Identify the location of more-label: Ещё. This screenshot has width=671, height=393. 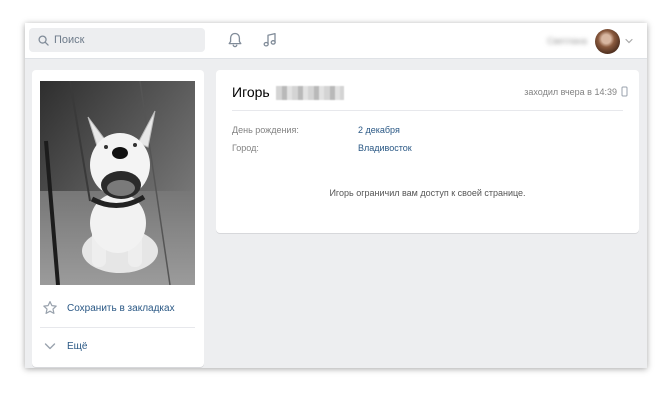
(77, 346).